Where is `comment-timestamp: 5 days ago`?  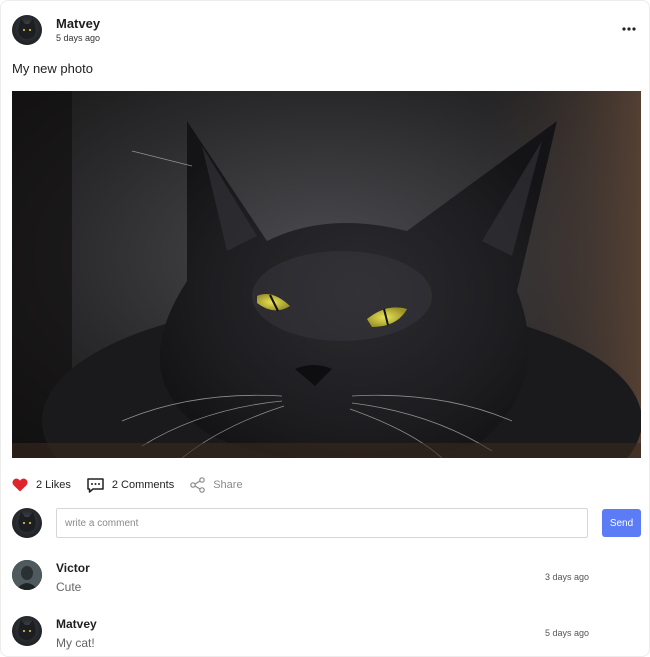 comment-timestamp: 5 days ago is located at coordinates (567, 633).